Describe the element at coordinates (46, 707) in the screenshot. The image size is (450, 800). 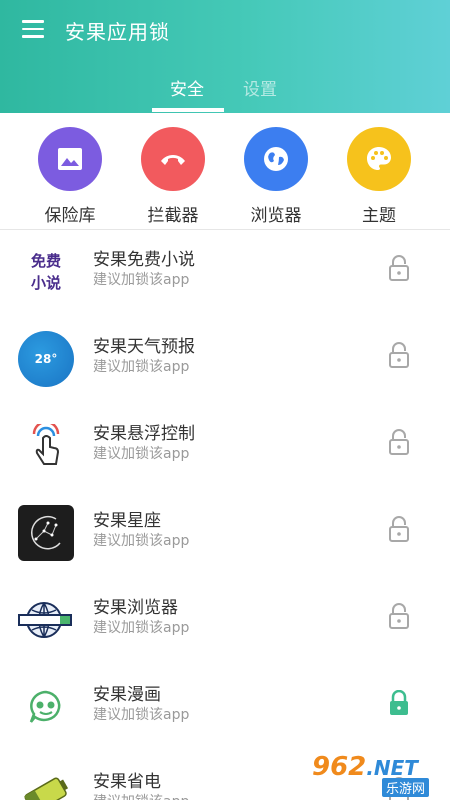
I see `chat-bubble-face-icon` at that location.